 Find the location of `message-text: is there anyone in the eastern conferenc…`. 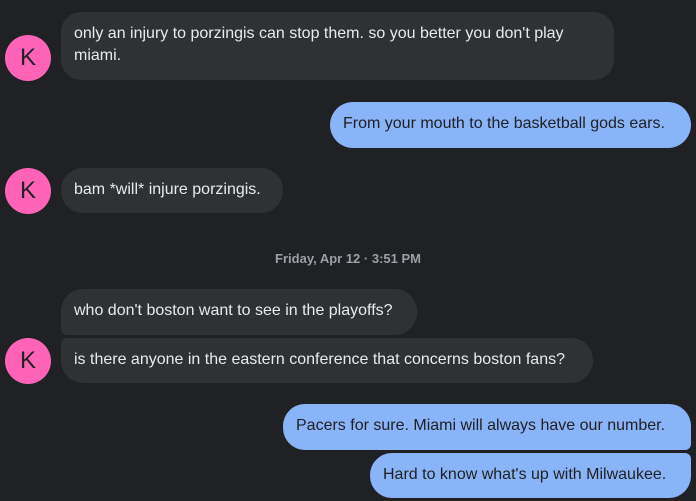

message-text: is there anyone in the eastern conferenc… is located at coordinates (319, 359).